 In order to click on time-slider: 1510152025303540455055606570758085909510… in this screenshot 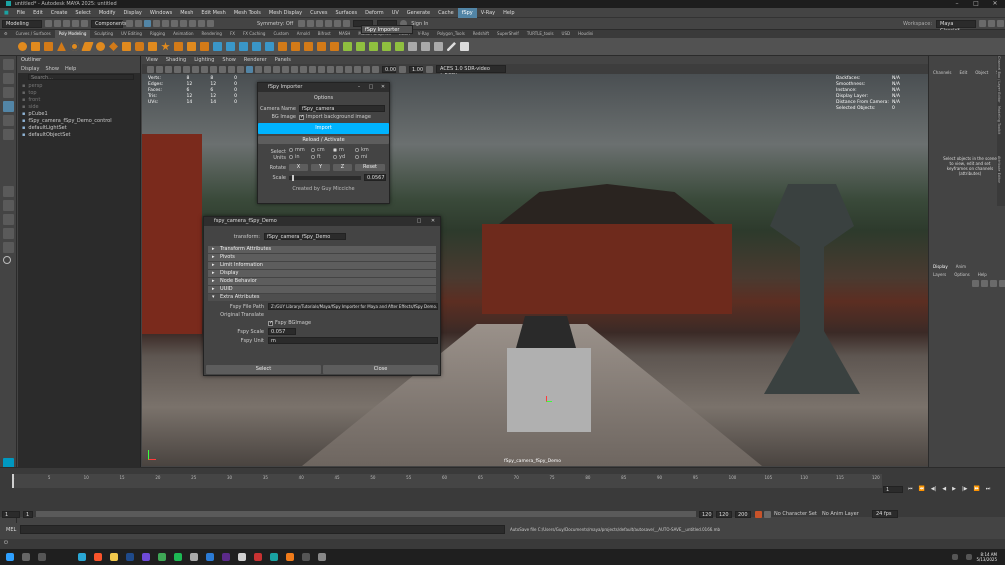, I will do `click(447, 481)`.